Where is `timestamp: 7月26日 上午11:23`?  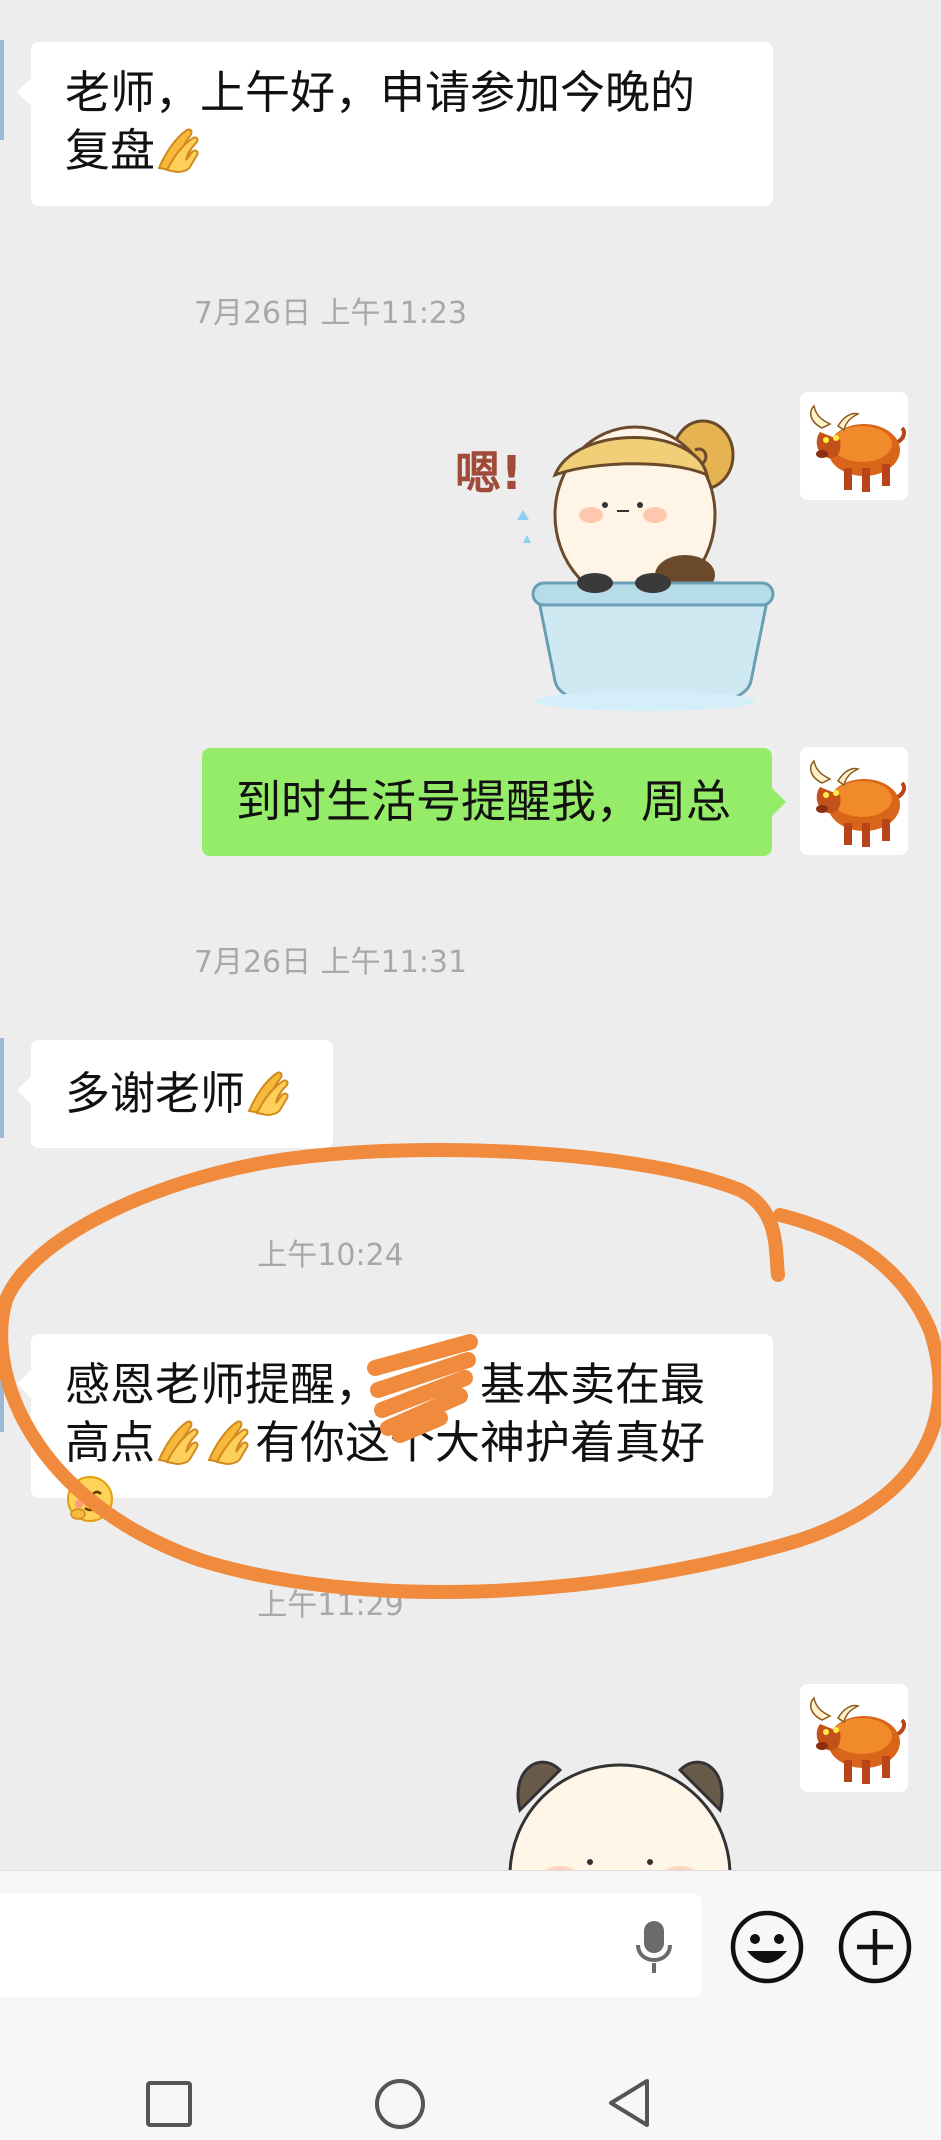
timestamp: 7月26日 上午11:23 is located at coordinates (330, 313).